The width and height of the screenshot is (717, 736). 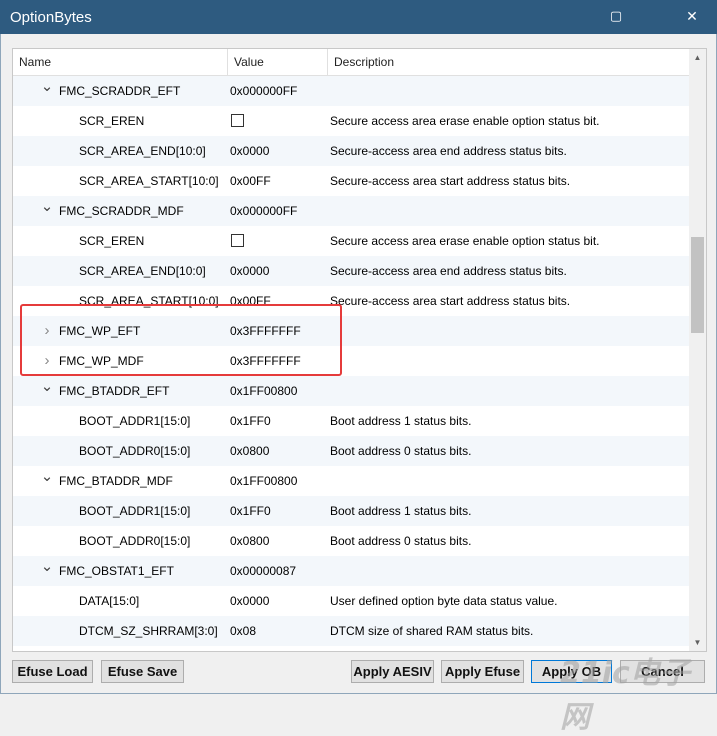 What do you see at coordinates (52, 671) in the screenshot?
I see `efuse-load-button: Efuse Load` at bounding box center [52, 671].